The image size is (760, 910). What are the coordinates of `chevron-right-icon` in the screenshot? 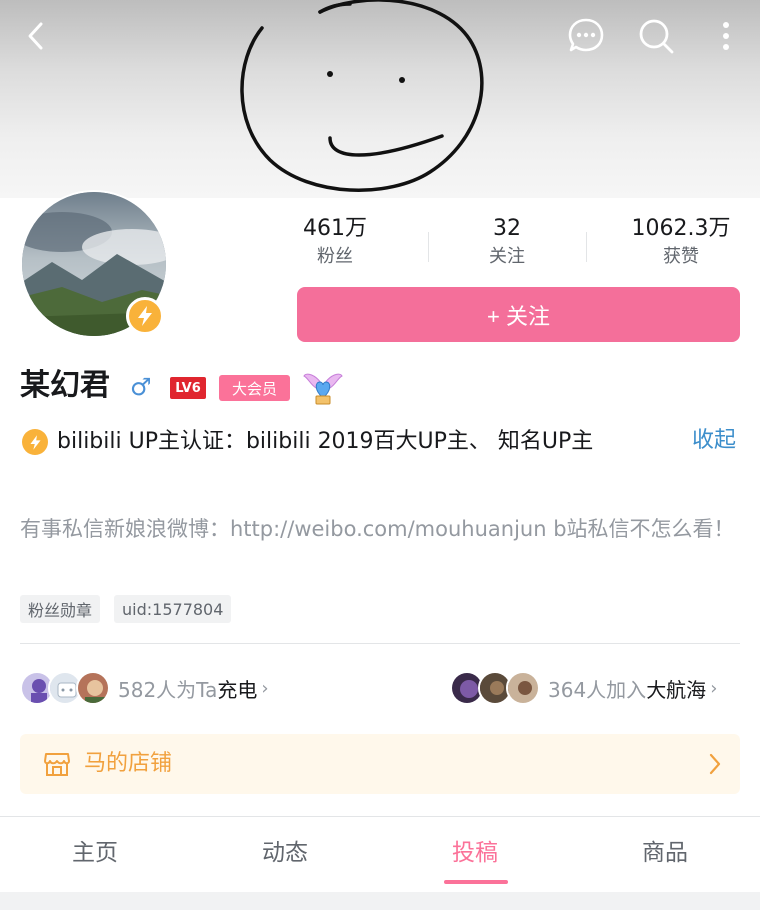 It's located at (715, 764).